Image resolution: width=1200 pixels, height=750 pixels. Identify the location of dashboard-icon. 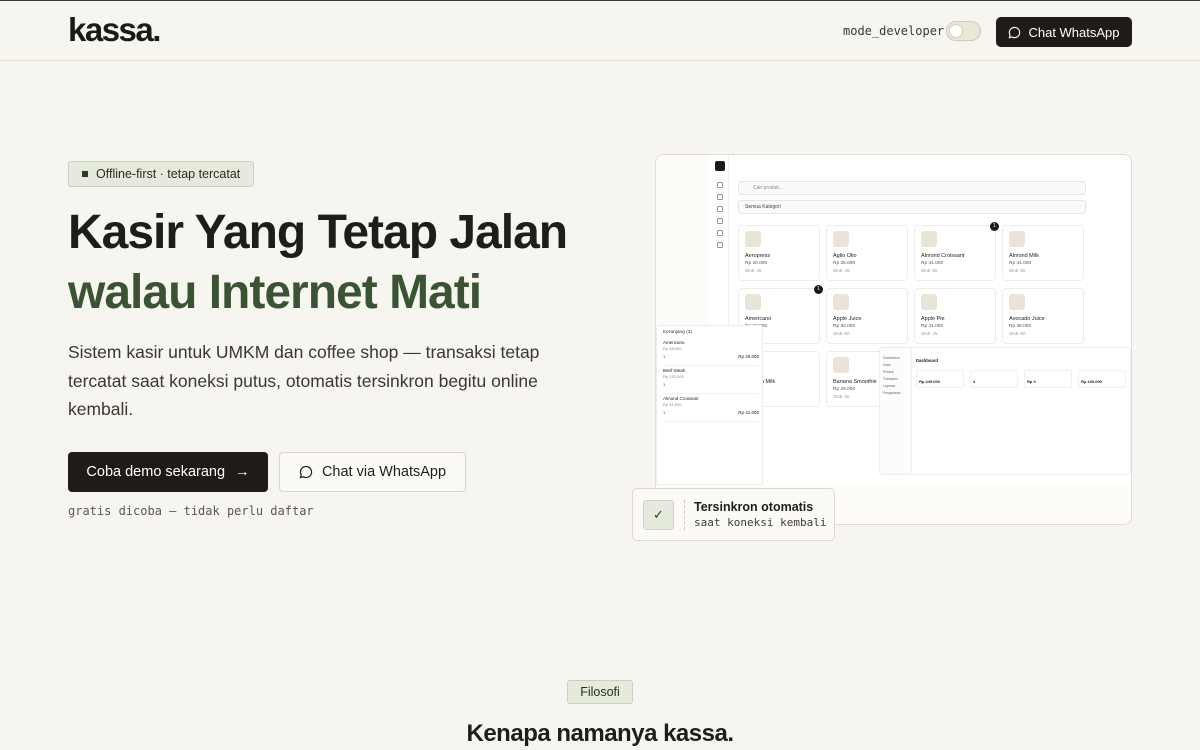
(720, 185).